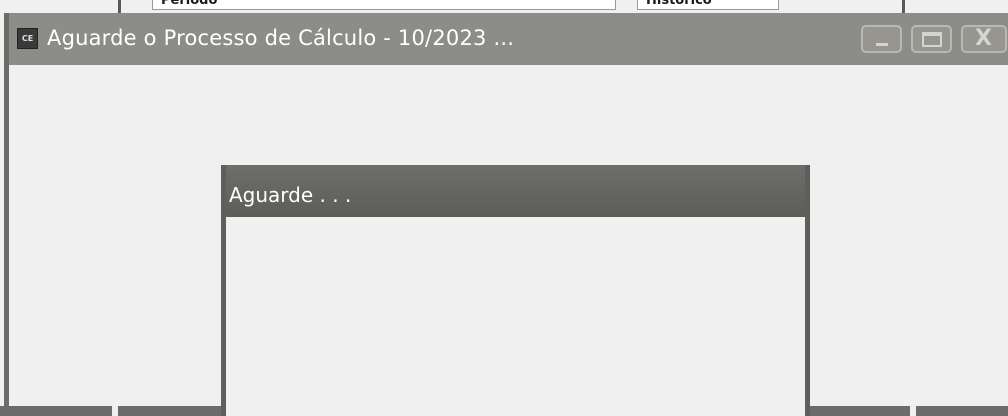 The width and height of the screenshot is (1008, 416). Describe the element at coordinates (515, 191) in the screenshot. I see `dialog-titlebar: Aguarde . . .` at that location.